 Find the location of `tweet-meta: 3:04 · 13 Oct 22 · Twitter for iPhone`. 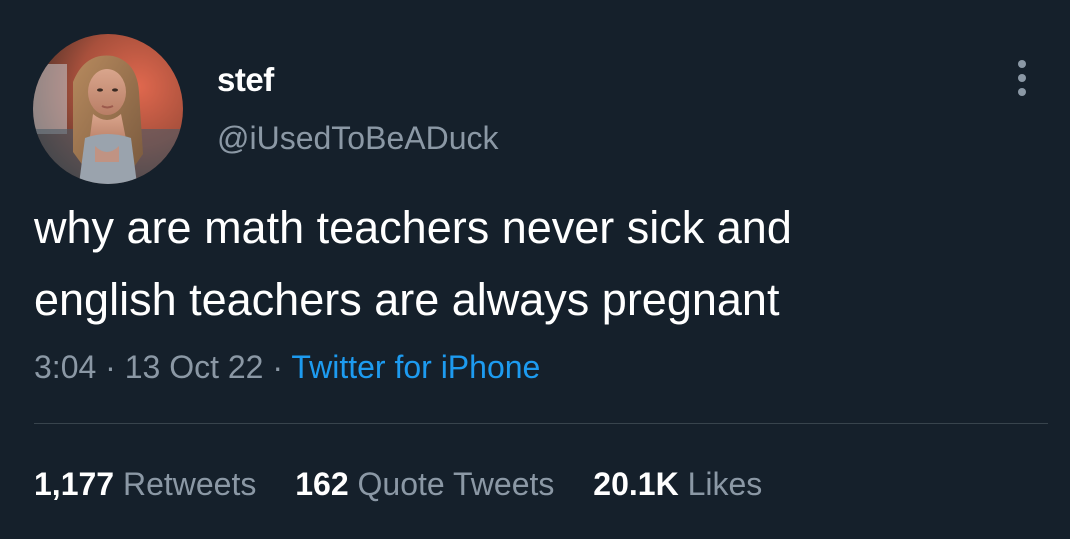

tweet-meta: 3:04 · 13 Oct 22 · Twitter for iPhone is located at coordinates (287, 367).